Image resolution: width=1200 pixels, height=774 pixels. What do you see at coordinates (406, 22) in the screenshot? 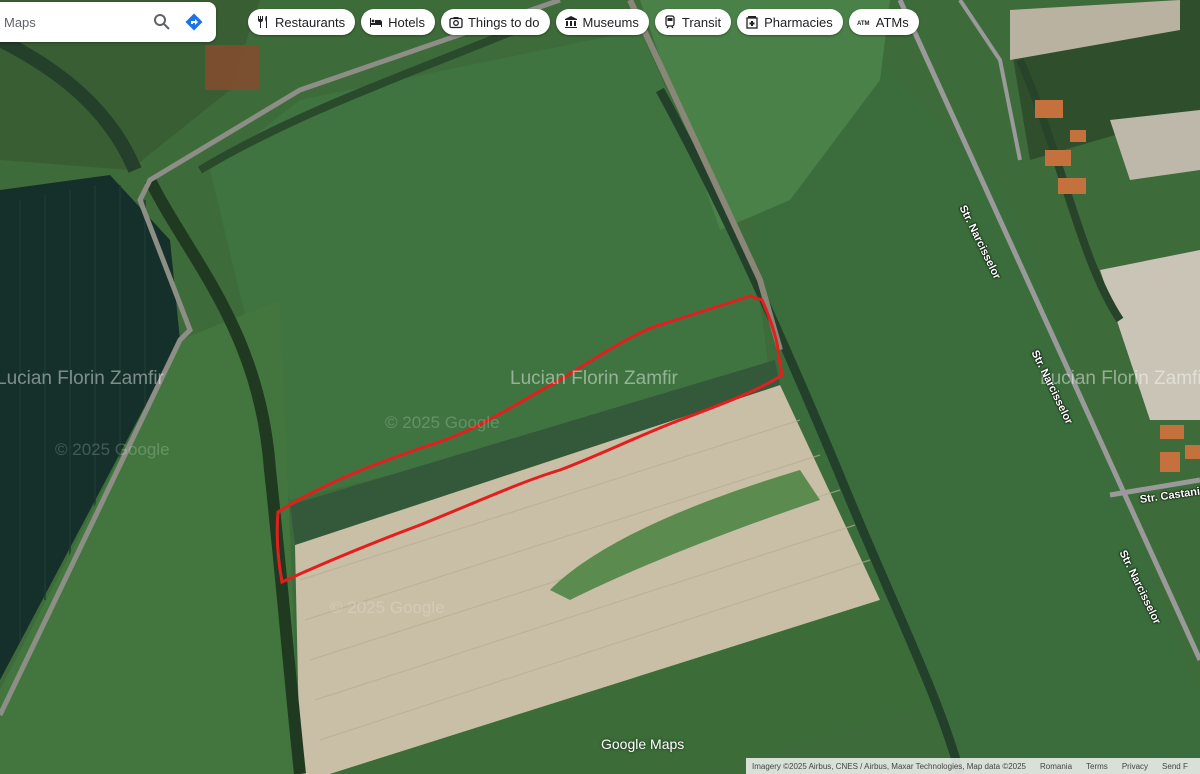
I see `chip-label: Hotels` at bounding box center [406, 22].